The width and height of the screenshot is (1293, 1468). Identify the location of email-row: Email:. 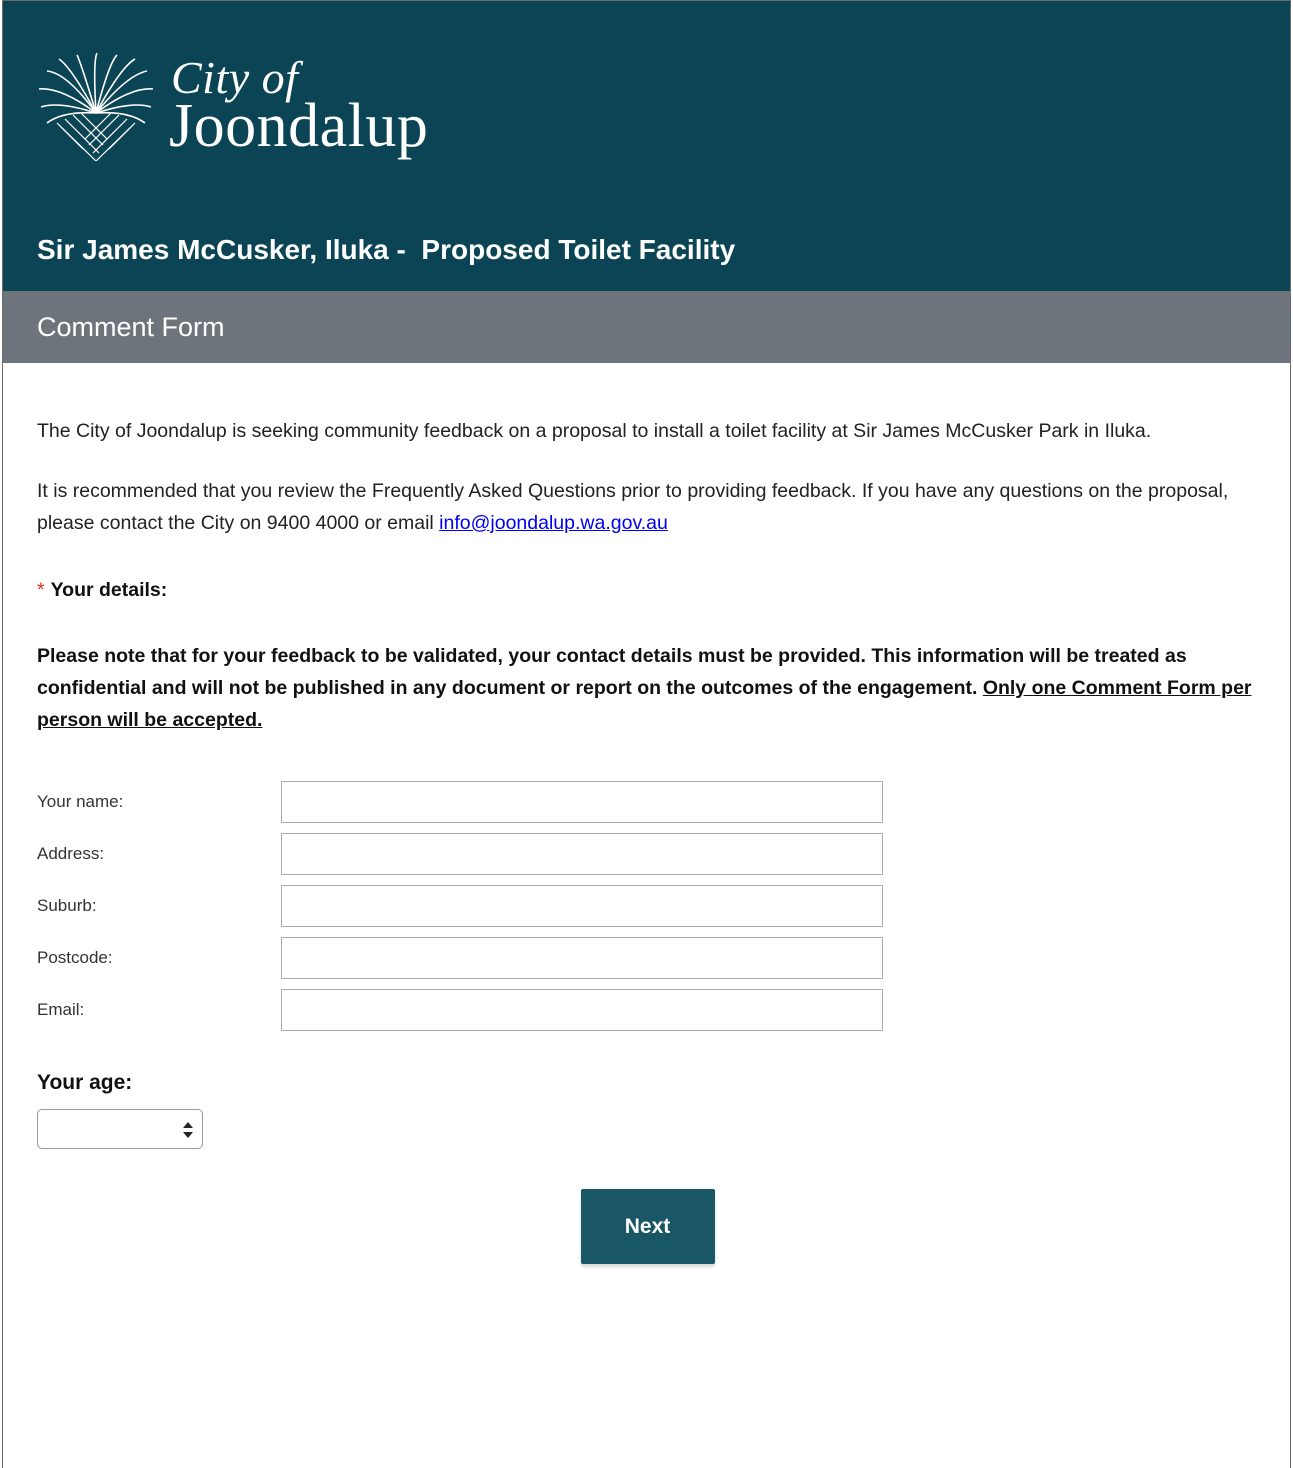
(646, 1010).